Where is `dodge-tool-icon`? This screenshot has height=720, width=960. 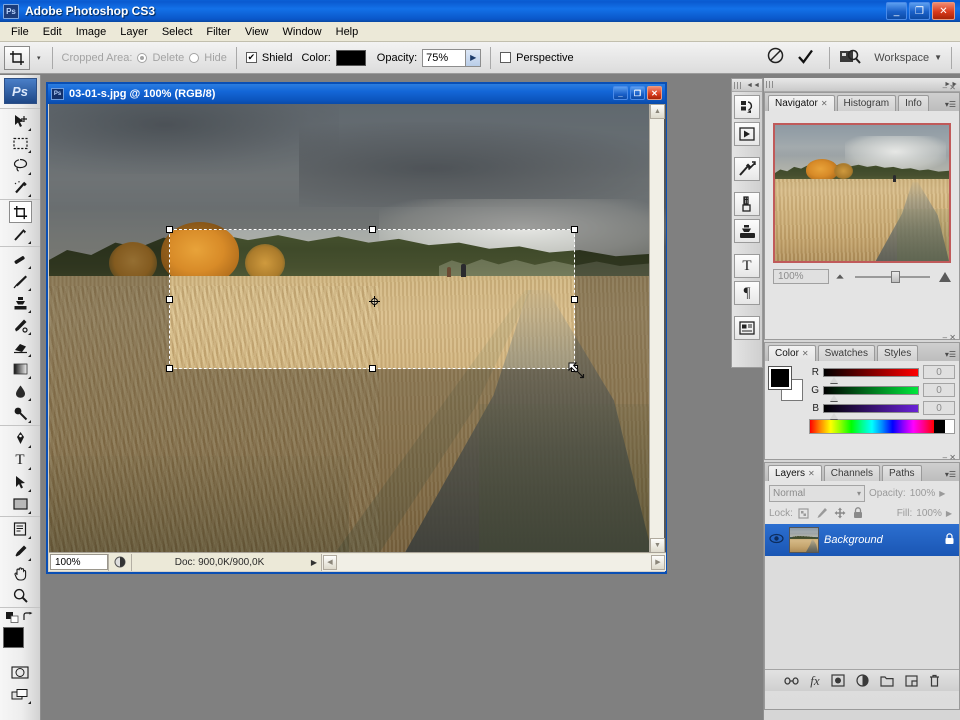
dodge-tool-icon is located at coordinates (20, 413).